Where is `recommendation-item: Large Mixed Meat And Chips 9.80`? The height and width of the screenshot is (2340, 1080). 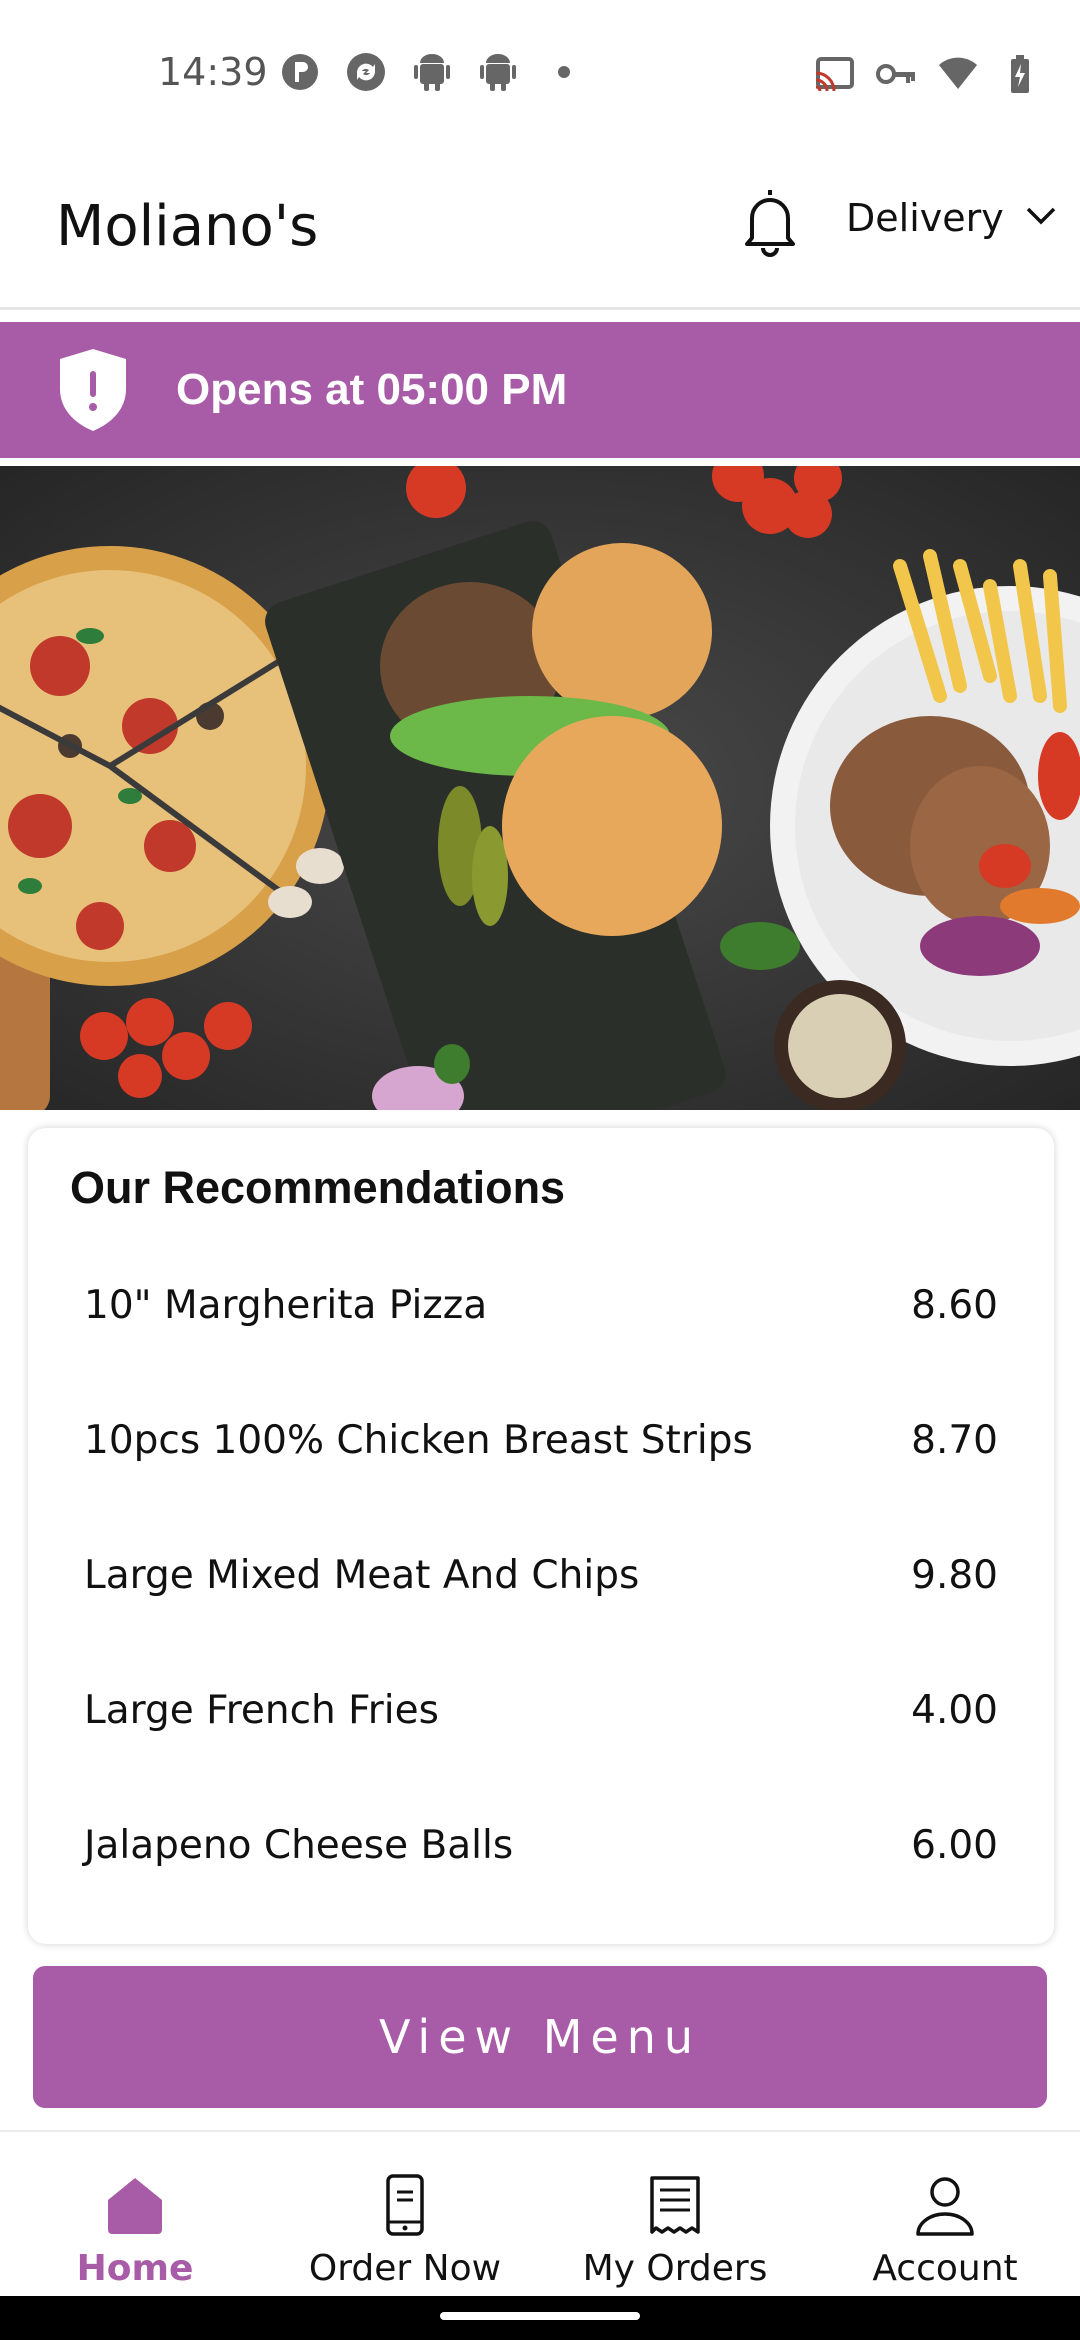 recommendation-item: Large Mixed Meat And Chips 9.80 is located at coordinates (541, 1575).